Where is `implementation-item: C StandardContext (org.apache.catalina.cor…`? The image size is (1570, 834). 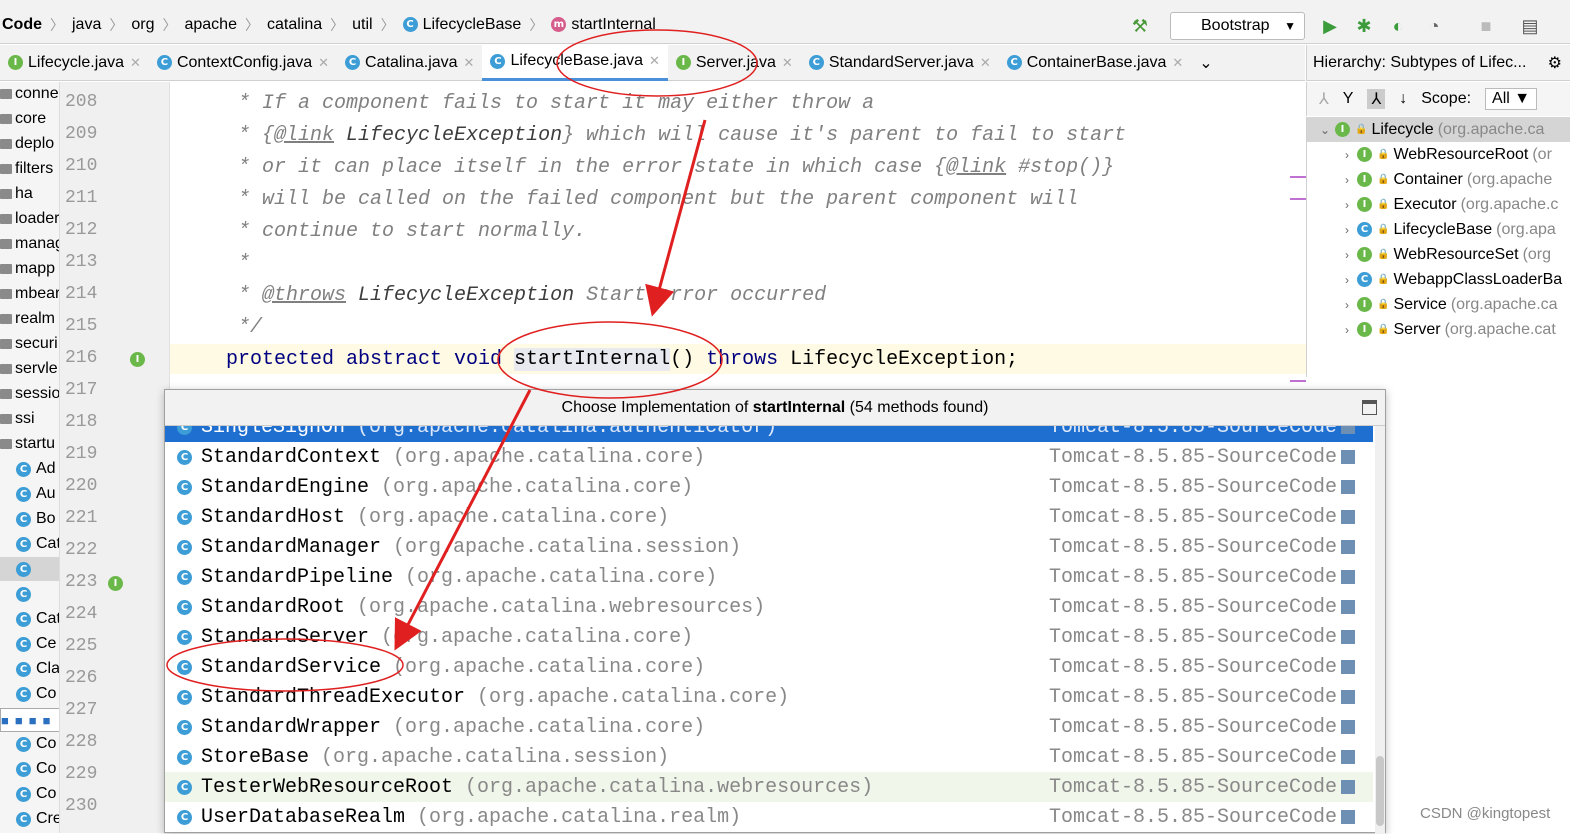 implementation-item: C StandardContext (org.apache.catalina.cor… is located at coordinates (769, 457).